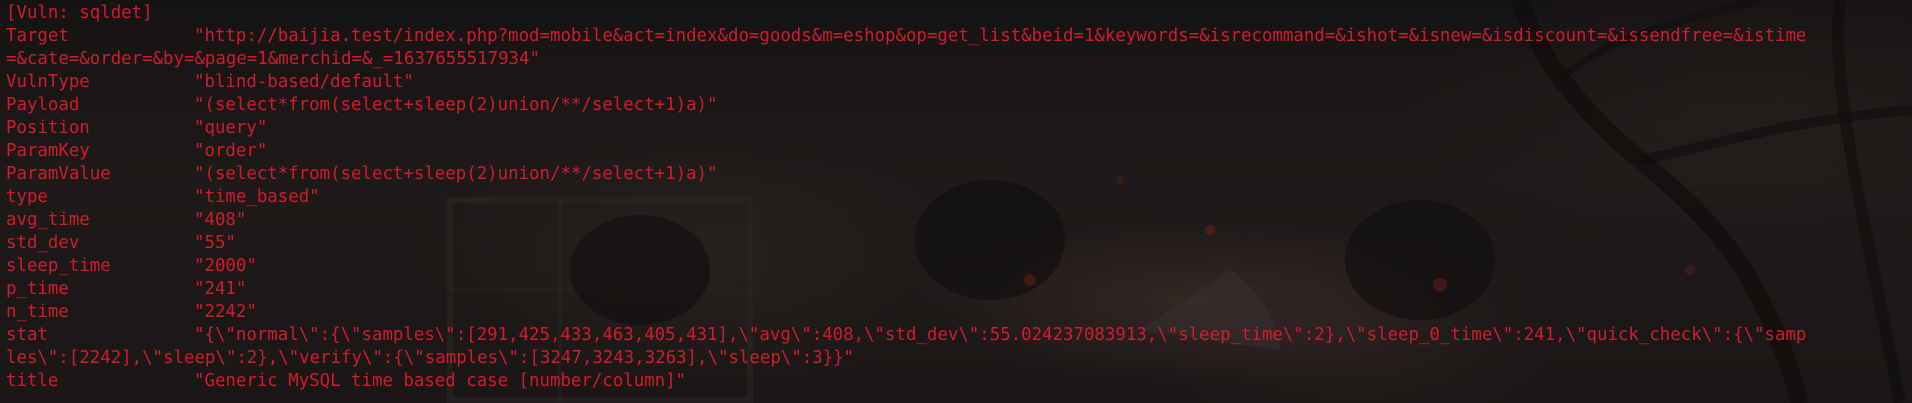  I want to click on field-value: "55", so click(215, 243).